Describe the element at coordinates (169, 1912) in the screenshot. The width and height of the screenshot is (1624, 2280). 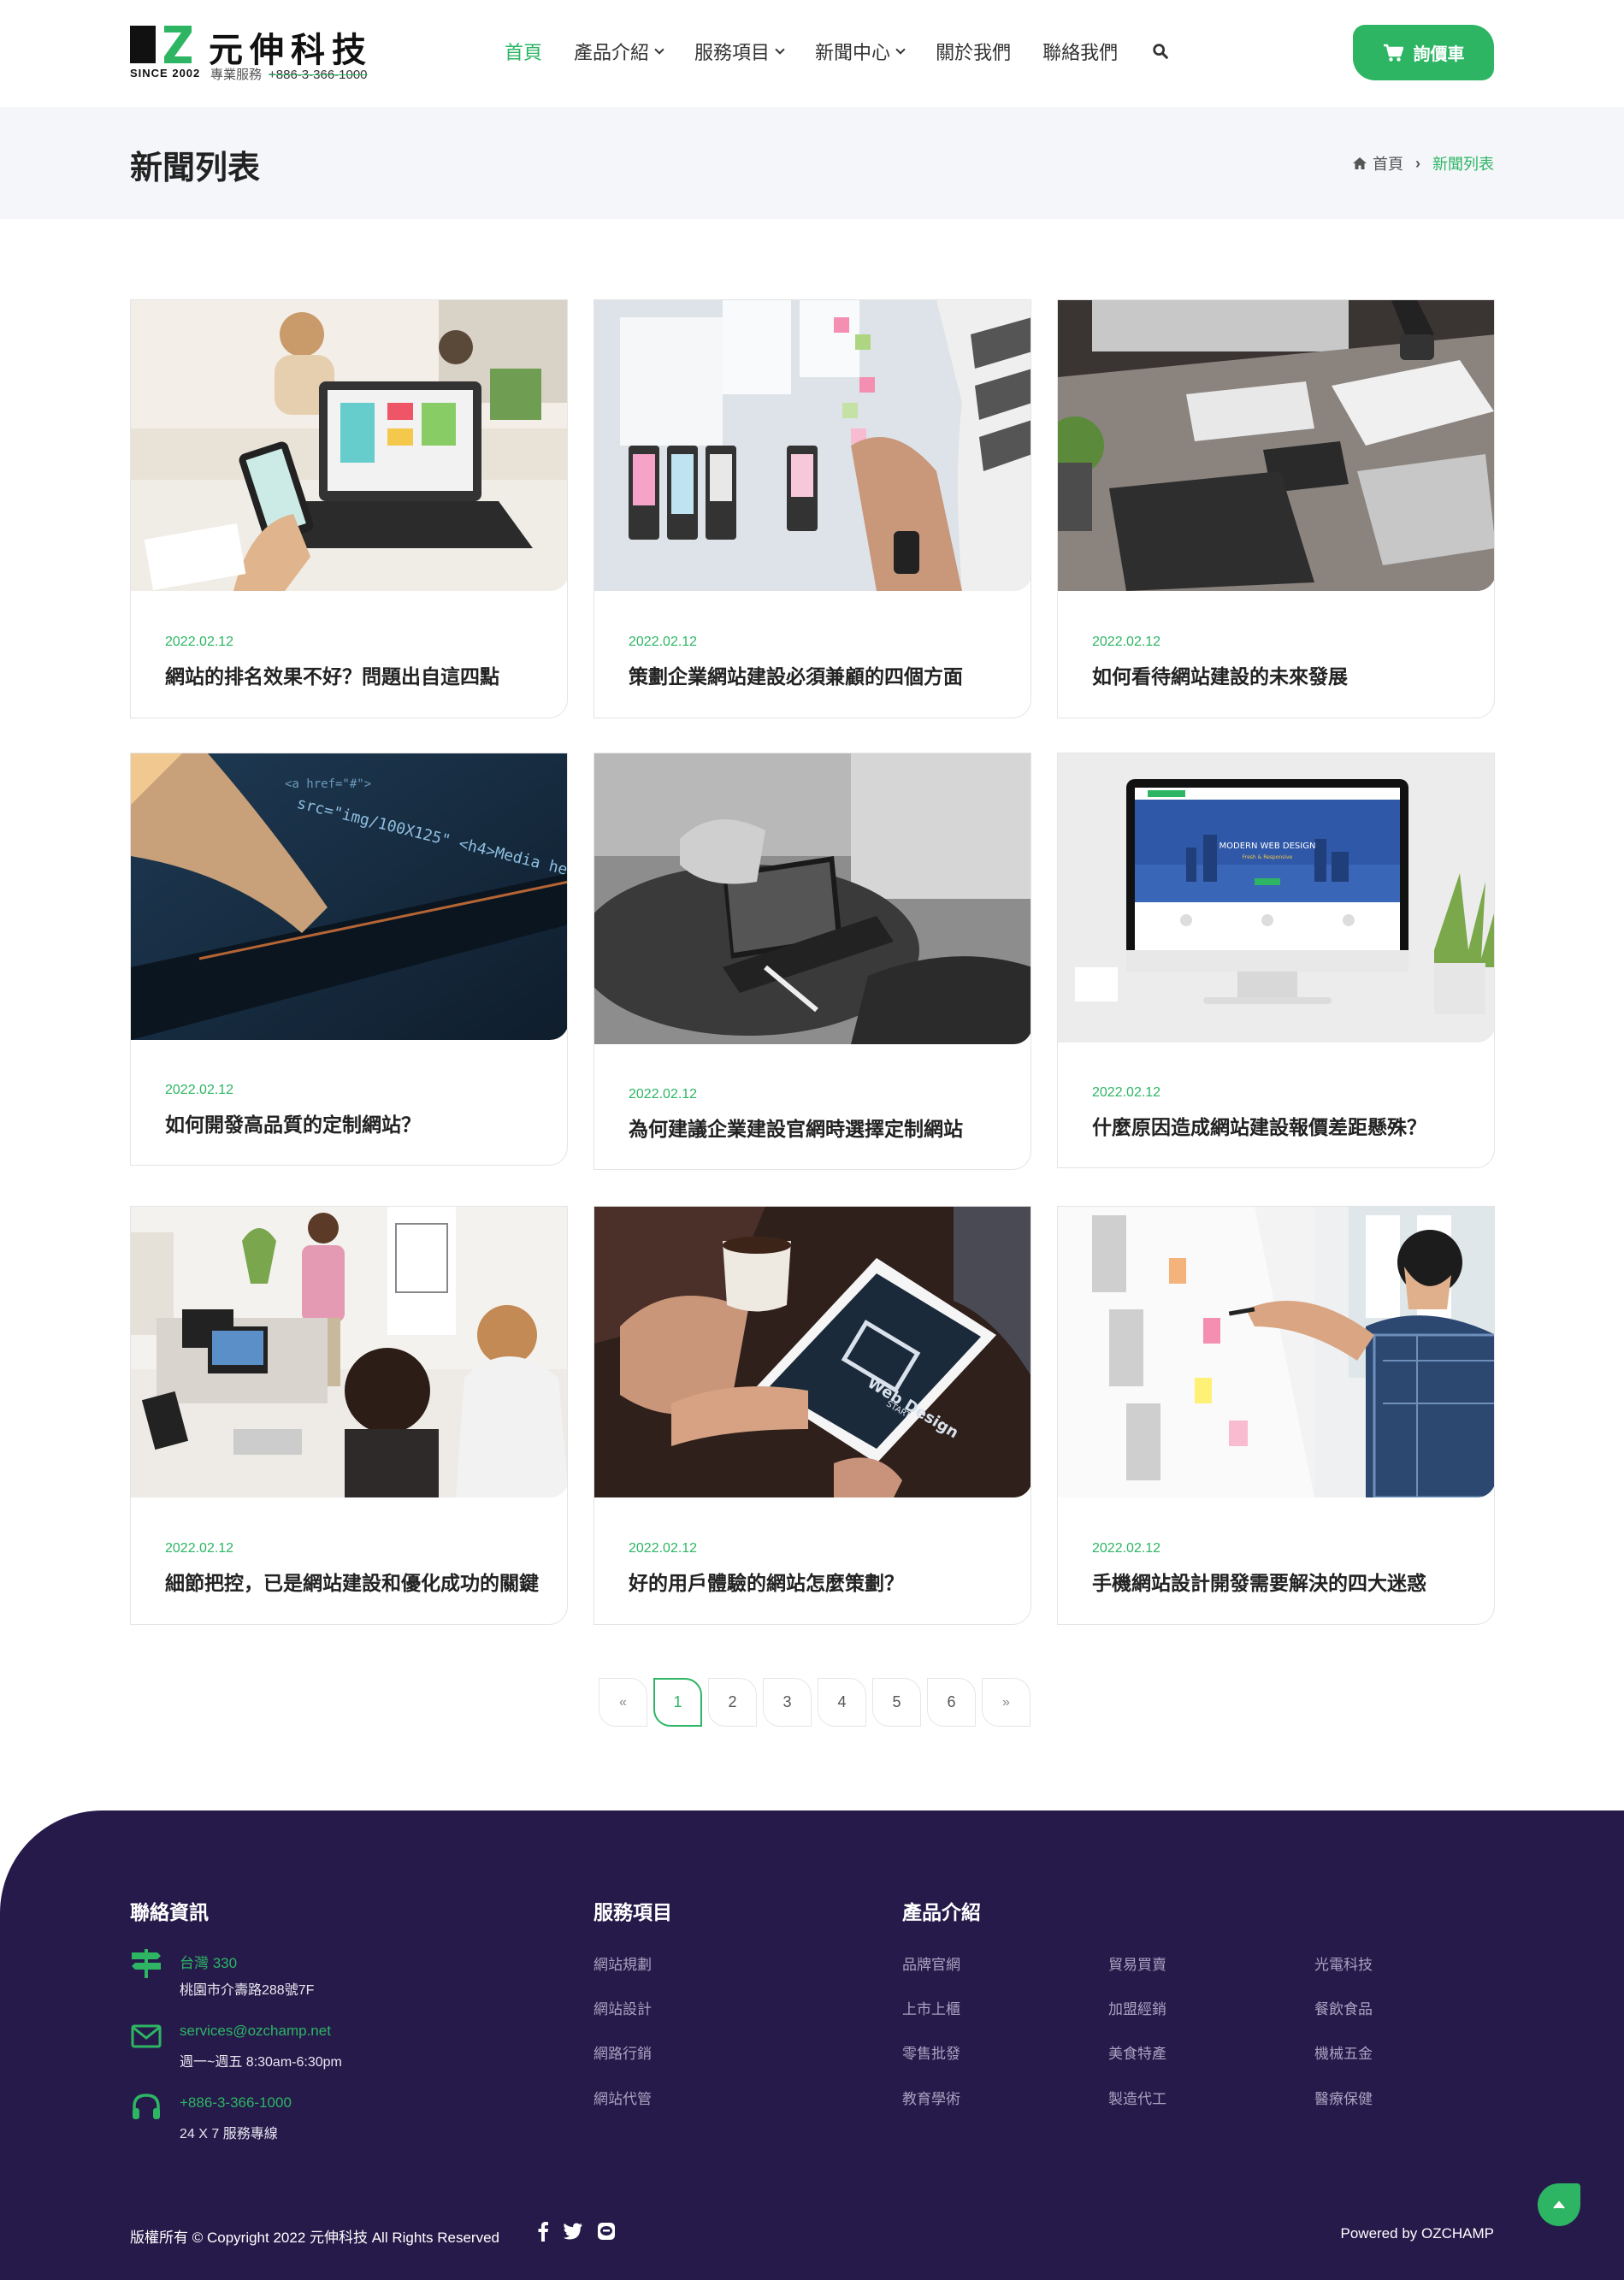
I see `footer-contact-heading: 聯絡資訊` at that location.